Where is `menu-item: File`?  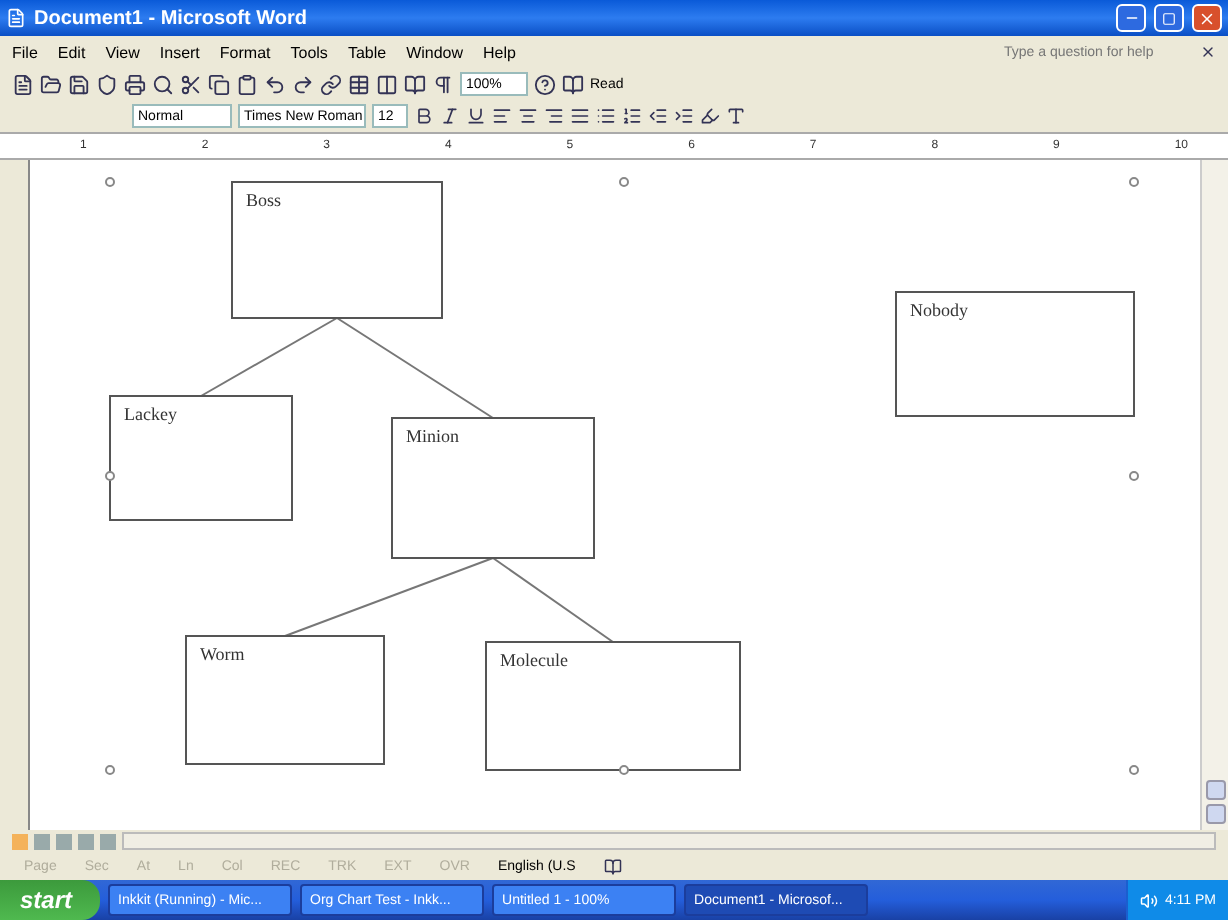
menu-item: File is located at coordinates (25, 52).